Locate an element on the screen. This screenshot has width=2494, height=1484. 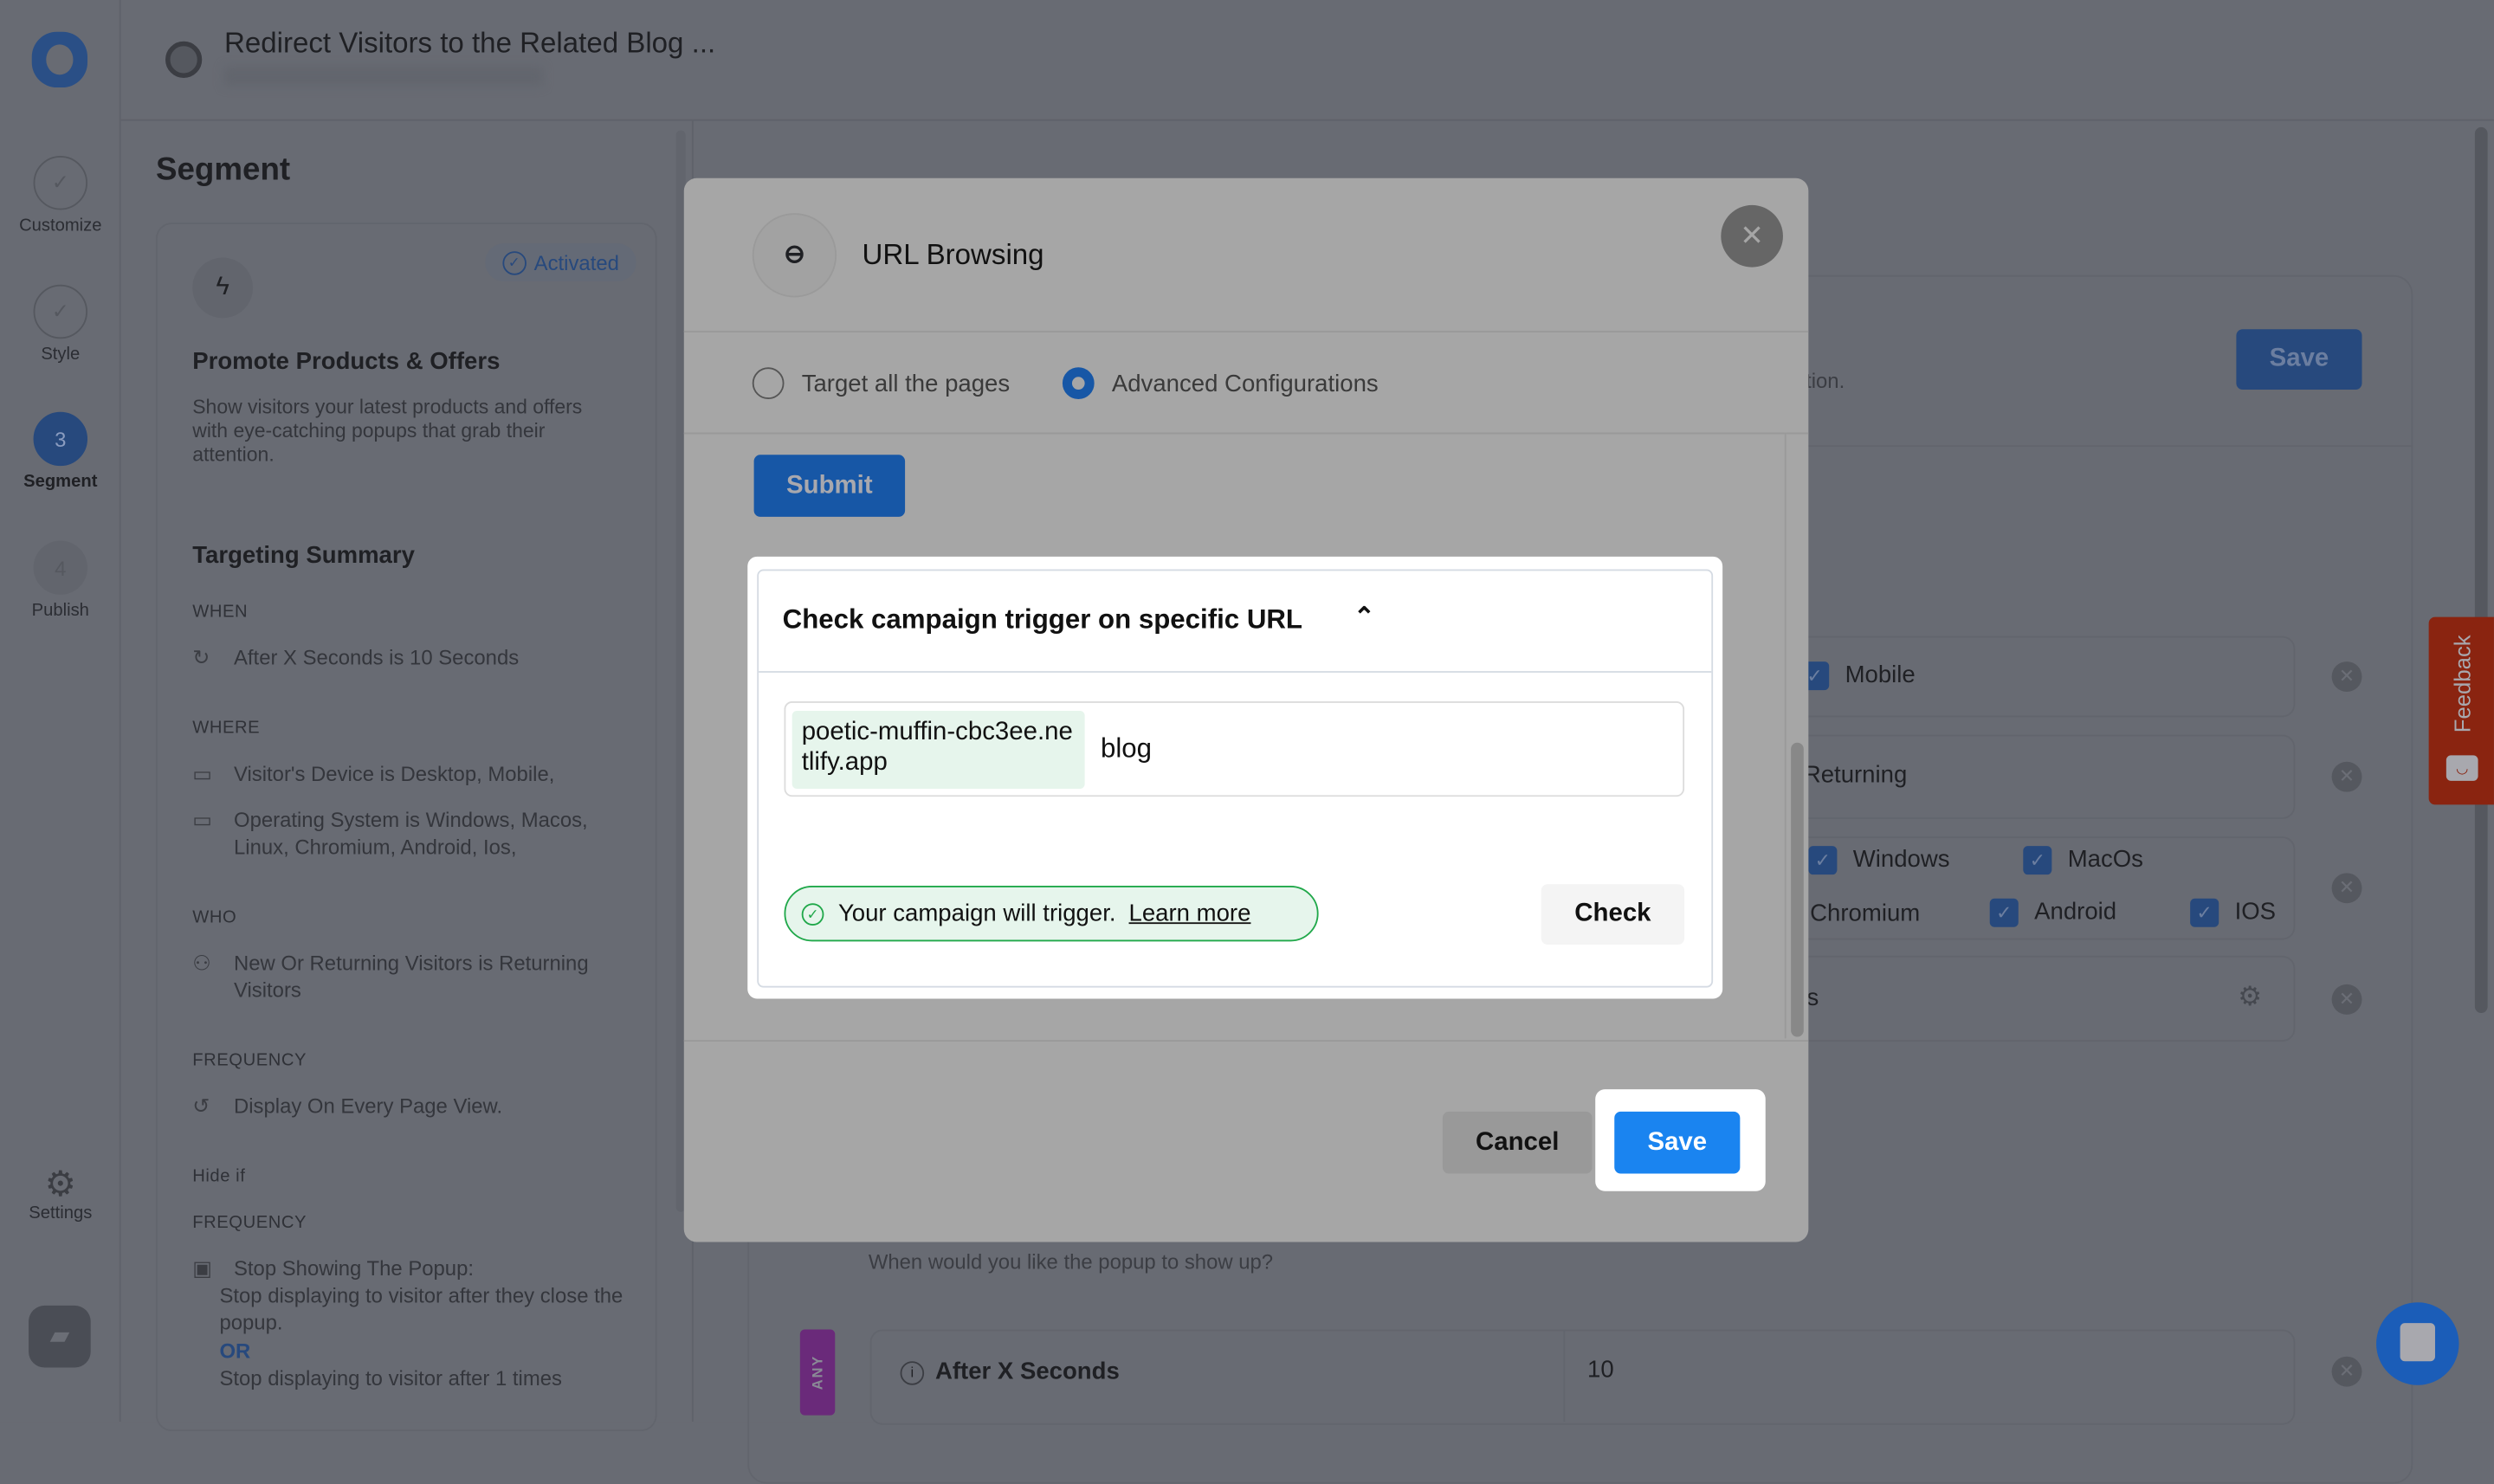
option-label: IOS is located at coordinates (2255, 912).